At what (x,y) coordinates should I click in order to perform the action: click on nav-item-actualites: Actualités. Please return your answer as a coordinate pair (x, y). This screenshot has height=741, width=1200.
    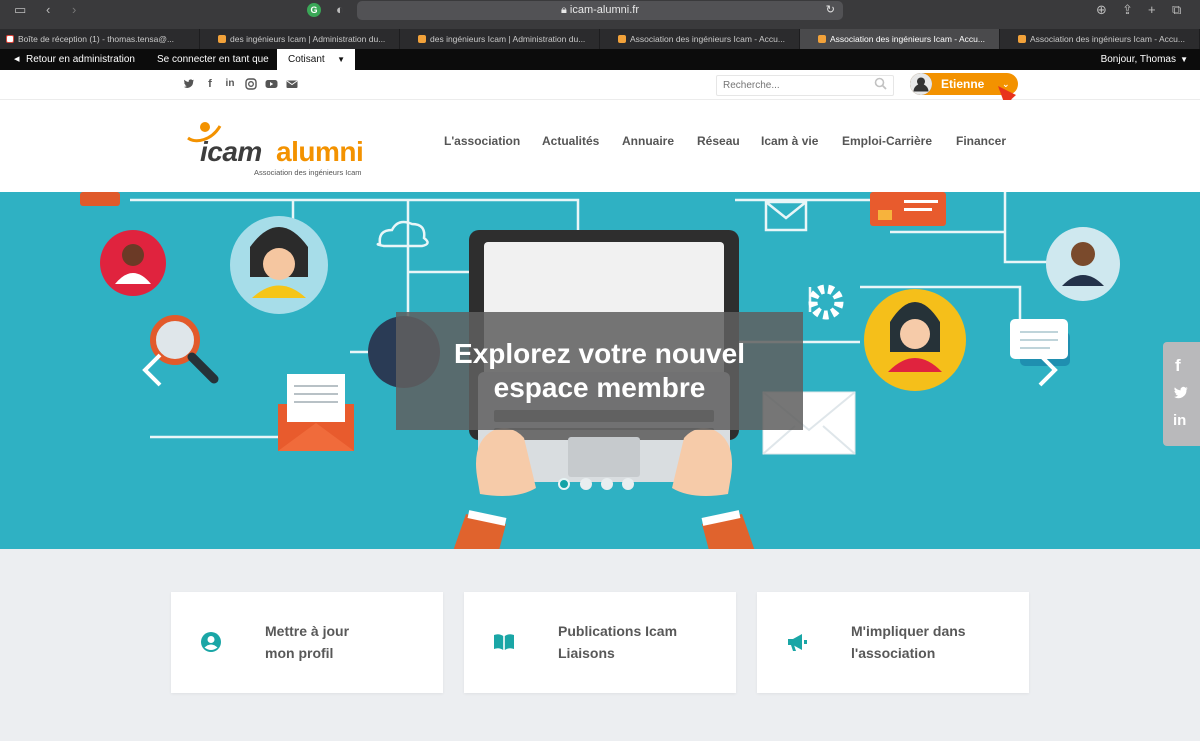
    Looking at the image, I should click on (570, 141).